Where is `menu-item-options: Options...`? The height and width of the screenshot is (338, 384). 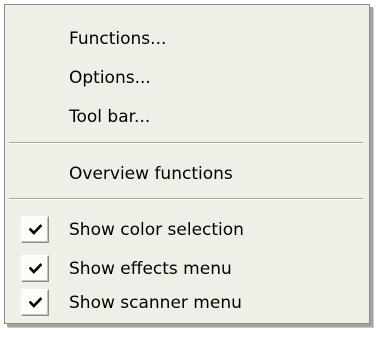 menu-item-options: Options... is located at coordinates (187, 78).